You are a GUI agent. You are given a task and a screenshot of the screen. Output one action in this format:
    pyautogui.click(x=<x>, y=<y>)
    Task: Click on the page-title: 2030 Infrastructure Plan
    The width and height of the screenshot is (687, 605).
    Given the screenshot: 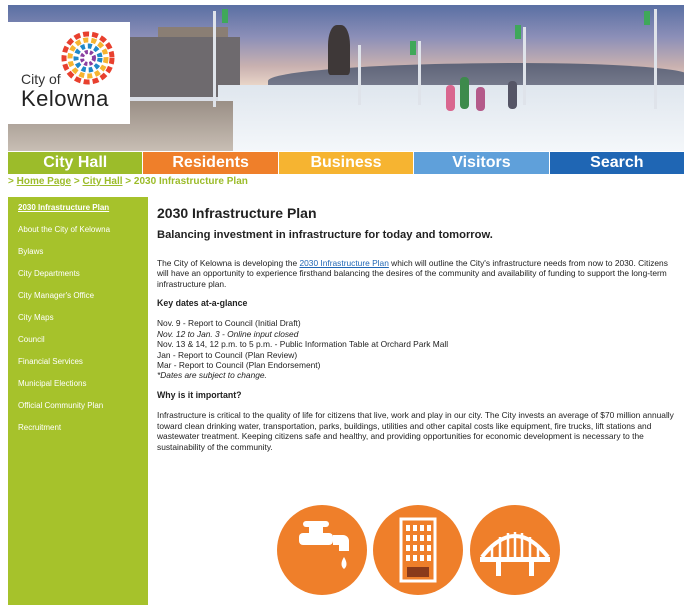 What is the action you would take?
    pyautogui.click(x=237, y=213)
    